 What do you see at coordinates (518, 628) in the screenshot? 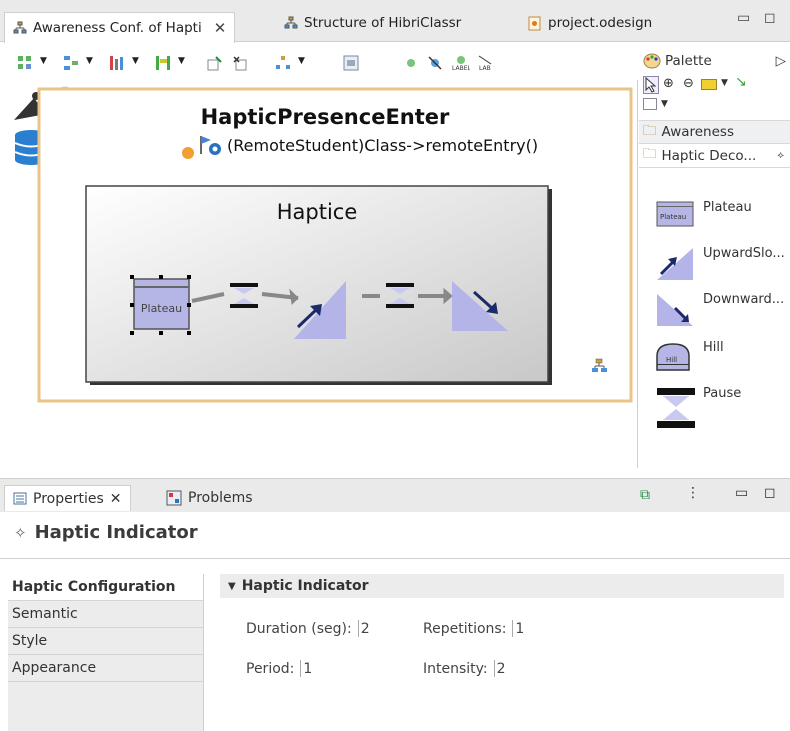
I see `repetitions-input: 1` at bounding box center [518, 628].